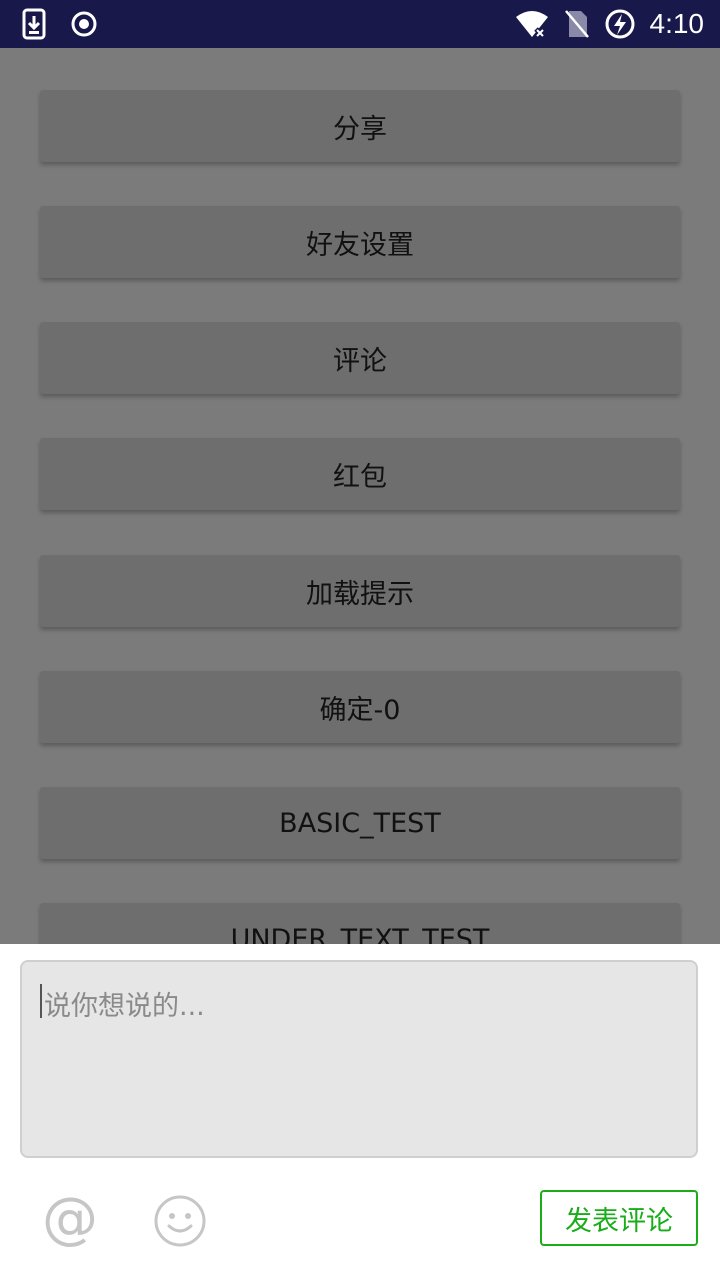 The width and height of the screenshot is (720, 1280). Describe the element at coordinates (577, 24) in the screenshot. I see `no-sim-icon` at that location.